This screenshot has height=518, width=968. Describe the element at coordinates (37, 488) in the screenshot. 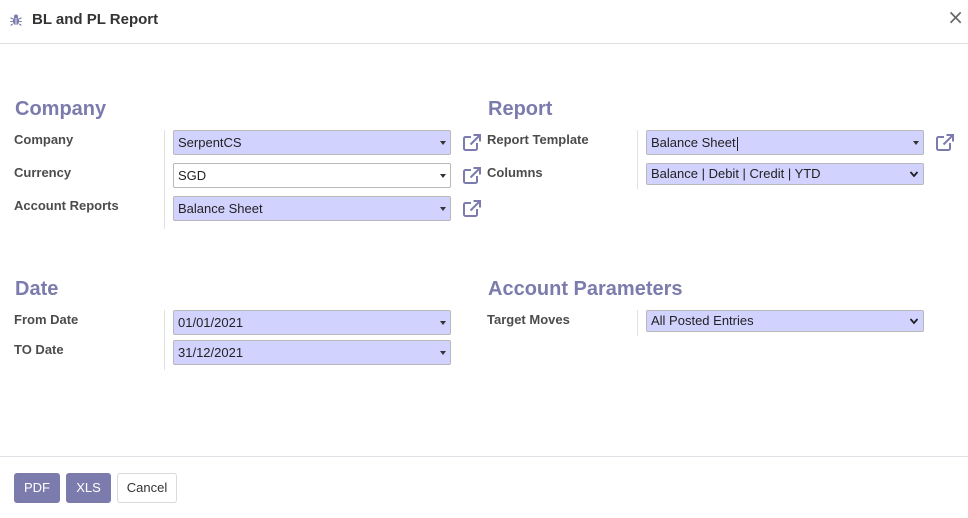

I see `pdf-button: PDF` at that location.